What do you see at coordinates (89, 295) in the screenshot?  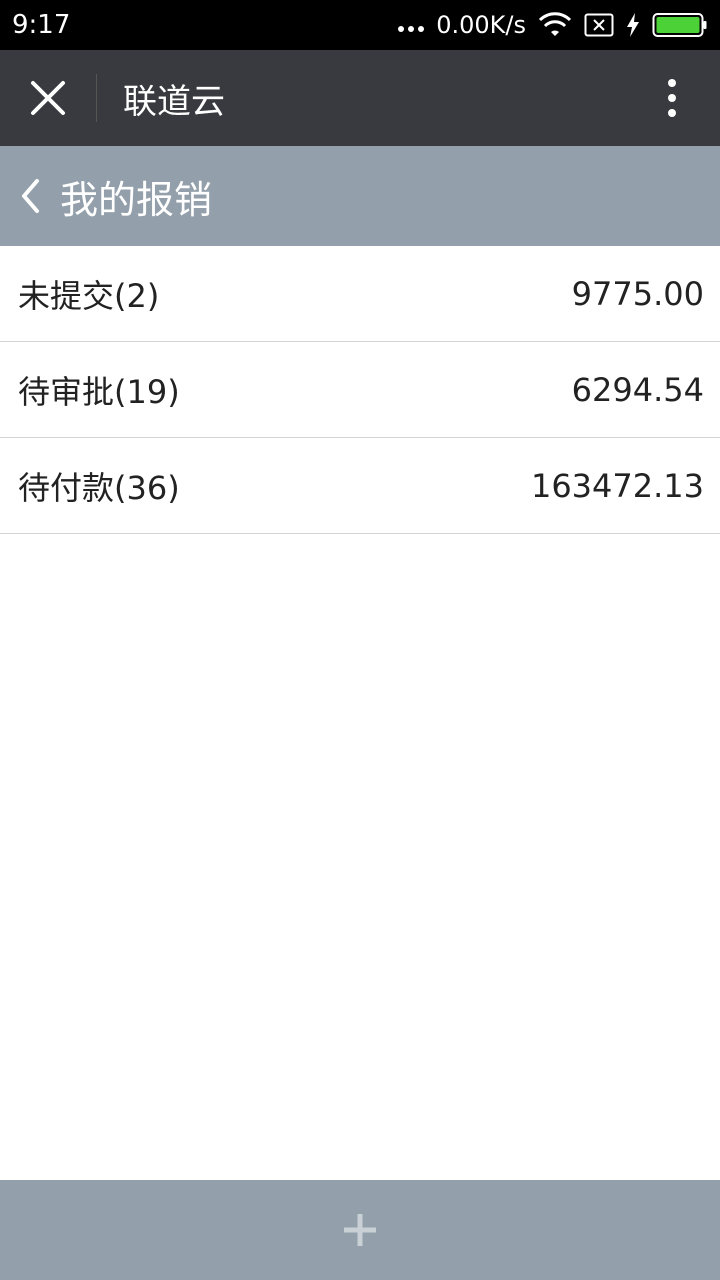 I see `item-label: 未提交(2)` at bounding box center [89, 295].